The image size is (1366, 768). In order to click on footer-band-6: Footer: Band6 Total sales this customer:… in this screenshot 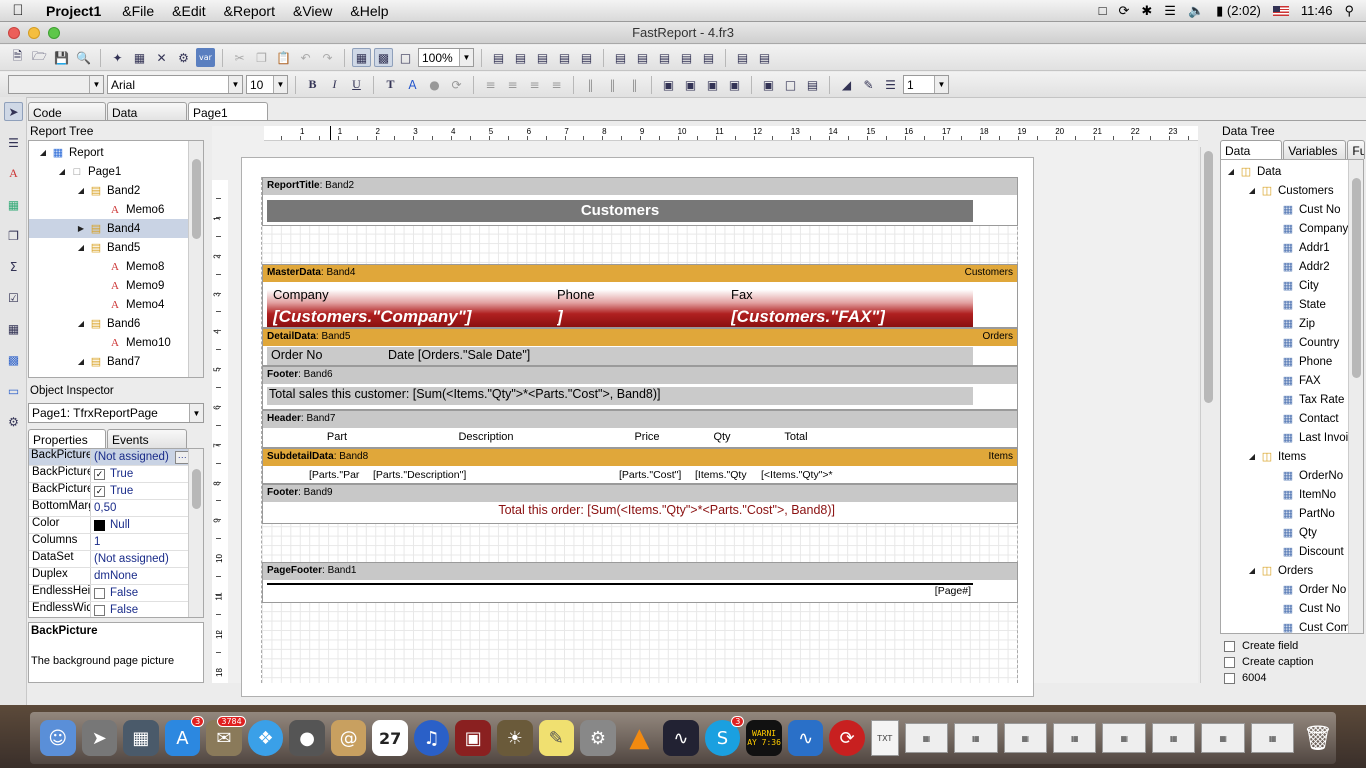, I will do `click(640, 388)`.